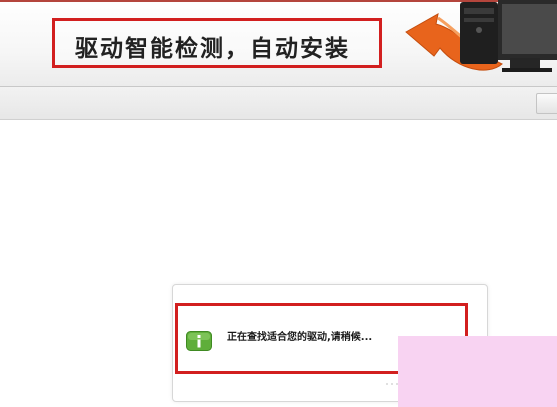 This screenshot has height=407, width=557. What do you see at coordinates (481, 36) in the screenshot?
I see `desktop-pc-with-arrow-icon` at bounding box center [481, 36].